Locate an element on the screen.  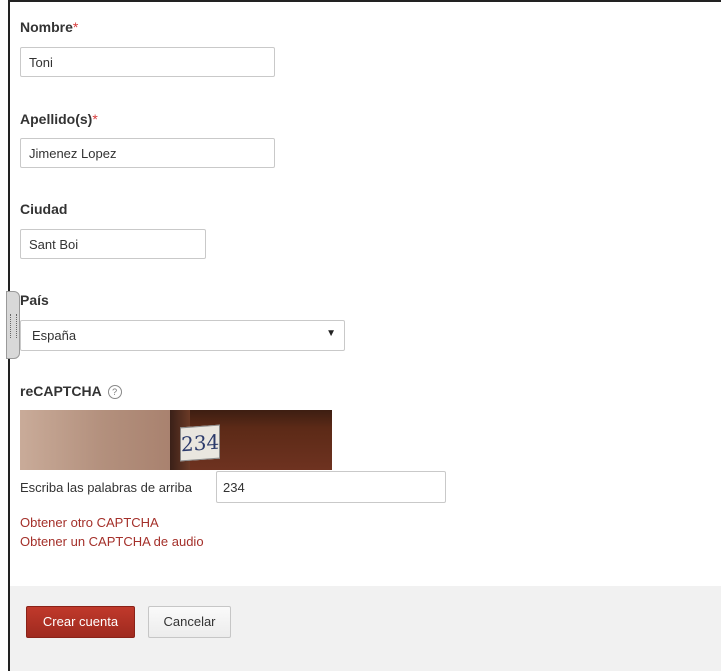
captcha-input is located at coordinates (331, 487).